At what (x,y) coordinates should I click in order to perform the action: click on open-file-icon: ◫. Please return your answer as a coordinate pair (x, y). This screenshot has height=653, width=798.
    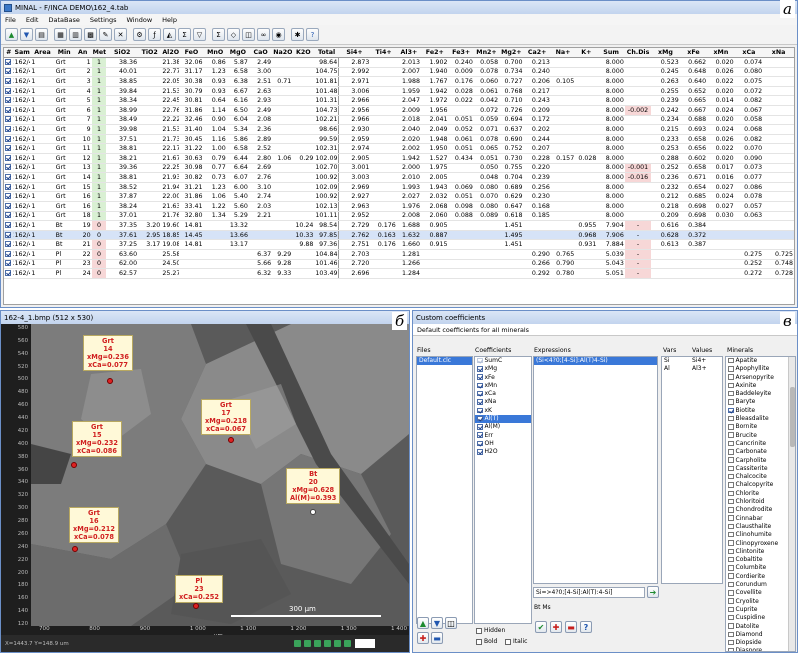
    Looking at the image, I should click on (451, 623).